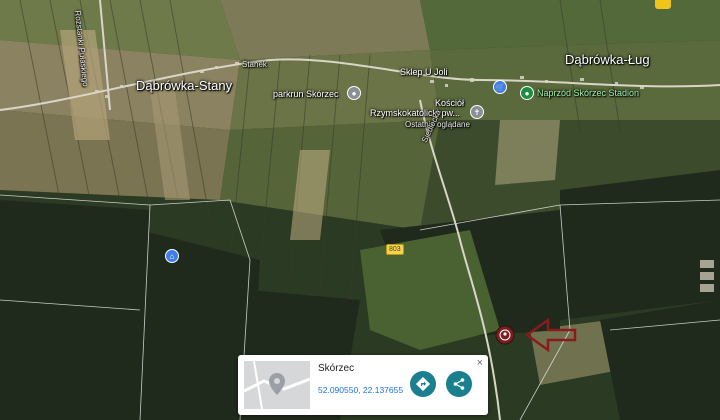  What do you see at coordinates (500, 87) in the screenshot?
I see `shopping-cart-icon: 🛒` at bounding box center [500, 87].